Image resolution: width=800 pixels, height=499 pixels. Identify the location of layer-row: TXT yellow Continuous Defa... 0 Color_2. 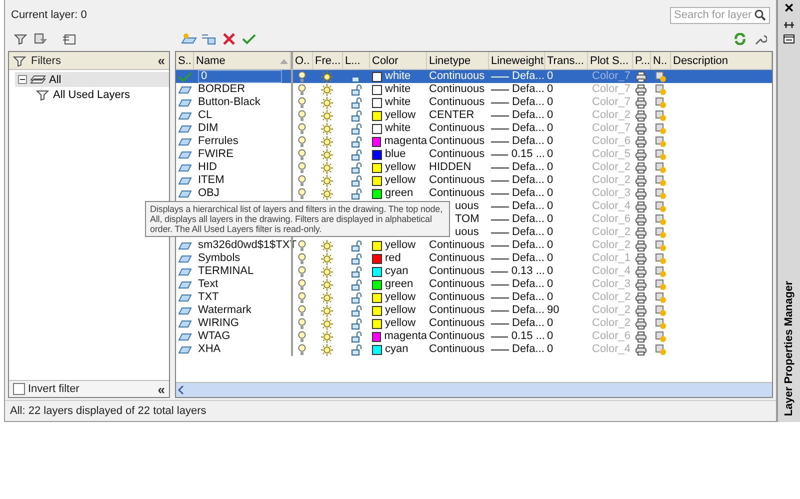
(474, 297).